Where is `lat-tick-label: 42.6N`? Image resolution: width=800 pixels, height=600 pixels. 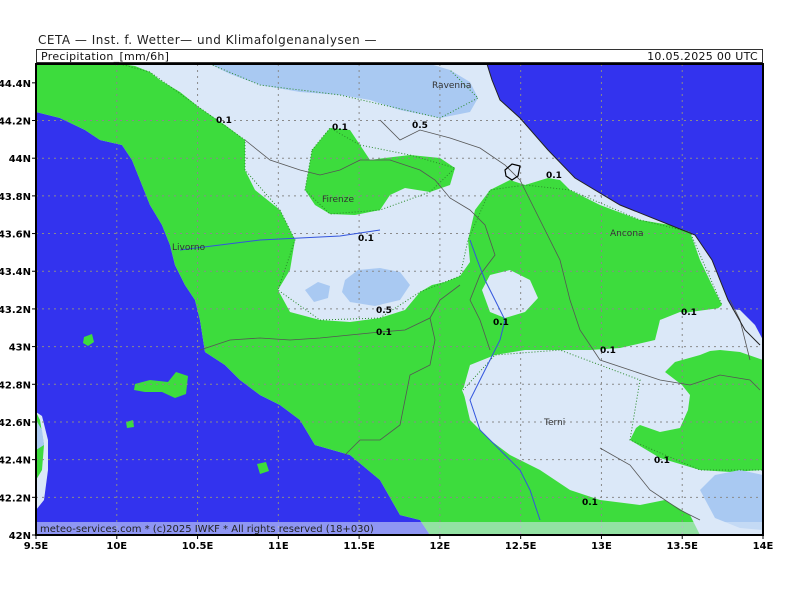 lat-tick-label: 42.6N is located at coordinates (15, 423).